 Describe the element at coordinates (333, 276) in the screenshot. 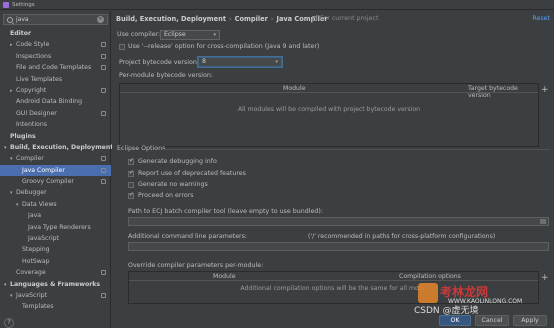

I see `table-header: Module Compilation options` at that location.